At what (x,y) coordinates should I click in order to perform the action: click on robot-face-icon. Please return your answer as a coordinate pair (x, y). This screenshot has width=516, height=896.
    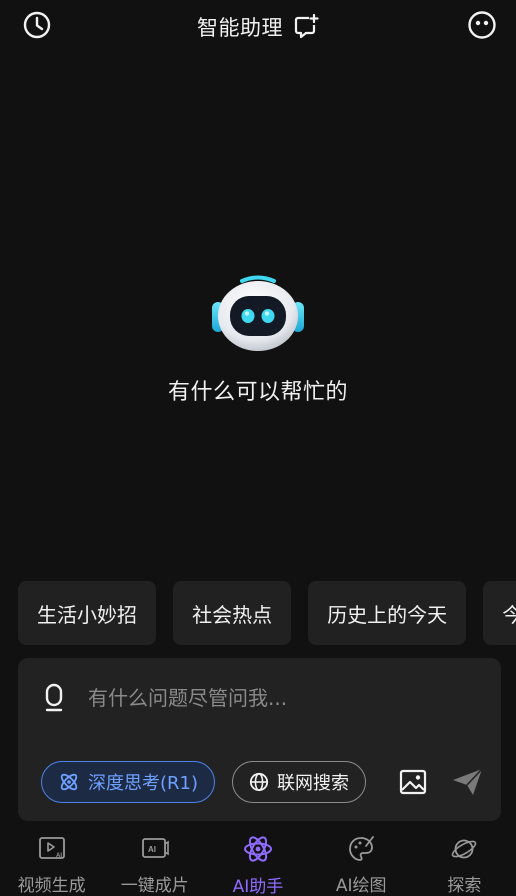
    Looking at the image, I should click on (482, 25).